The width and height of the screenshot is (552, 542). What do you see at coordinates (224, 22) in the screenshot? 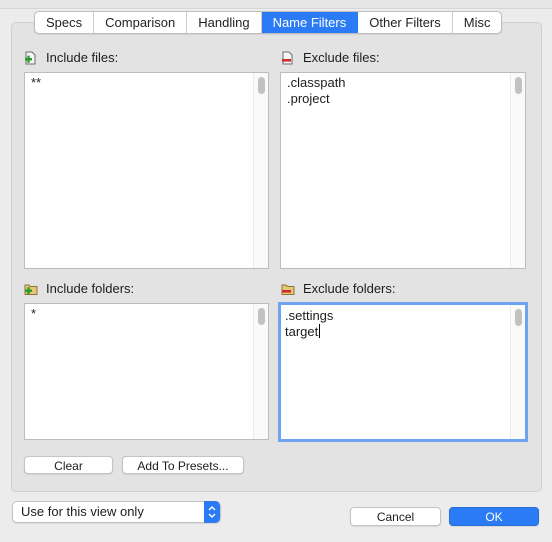
I see `tab-handling: Handling` at bounding box center [224, 22].